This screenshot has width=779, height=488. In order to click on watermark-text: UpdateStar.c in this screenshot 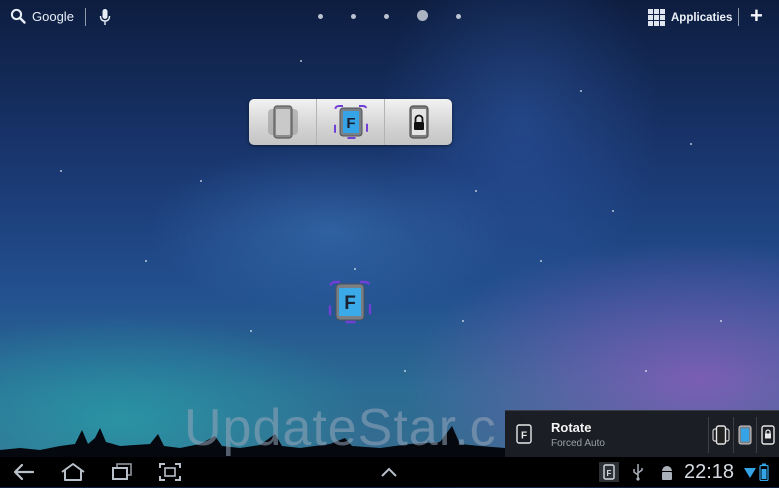, I will do `click(340, 428)`.